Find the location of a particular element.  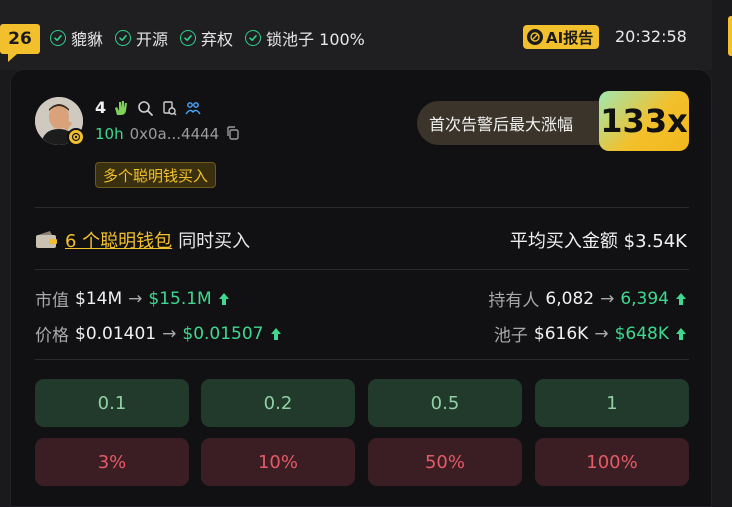

stat-label: 持有人 is located at coordinates (514, 301).